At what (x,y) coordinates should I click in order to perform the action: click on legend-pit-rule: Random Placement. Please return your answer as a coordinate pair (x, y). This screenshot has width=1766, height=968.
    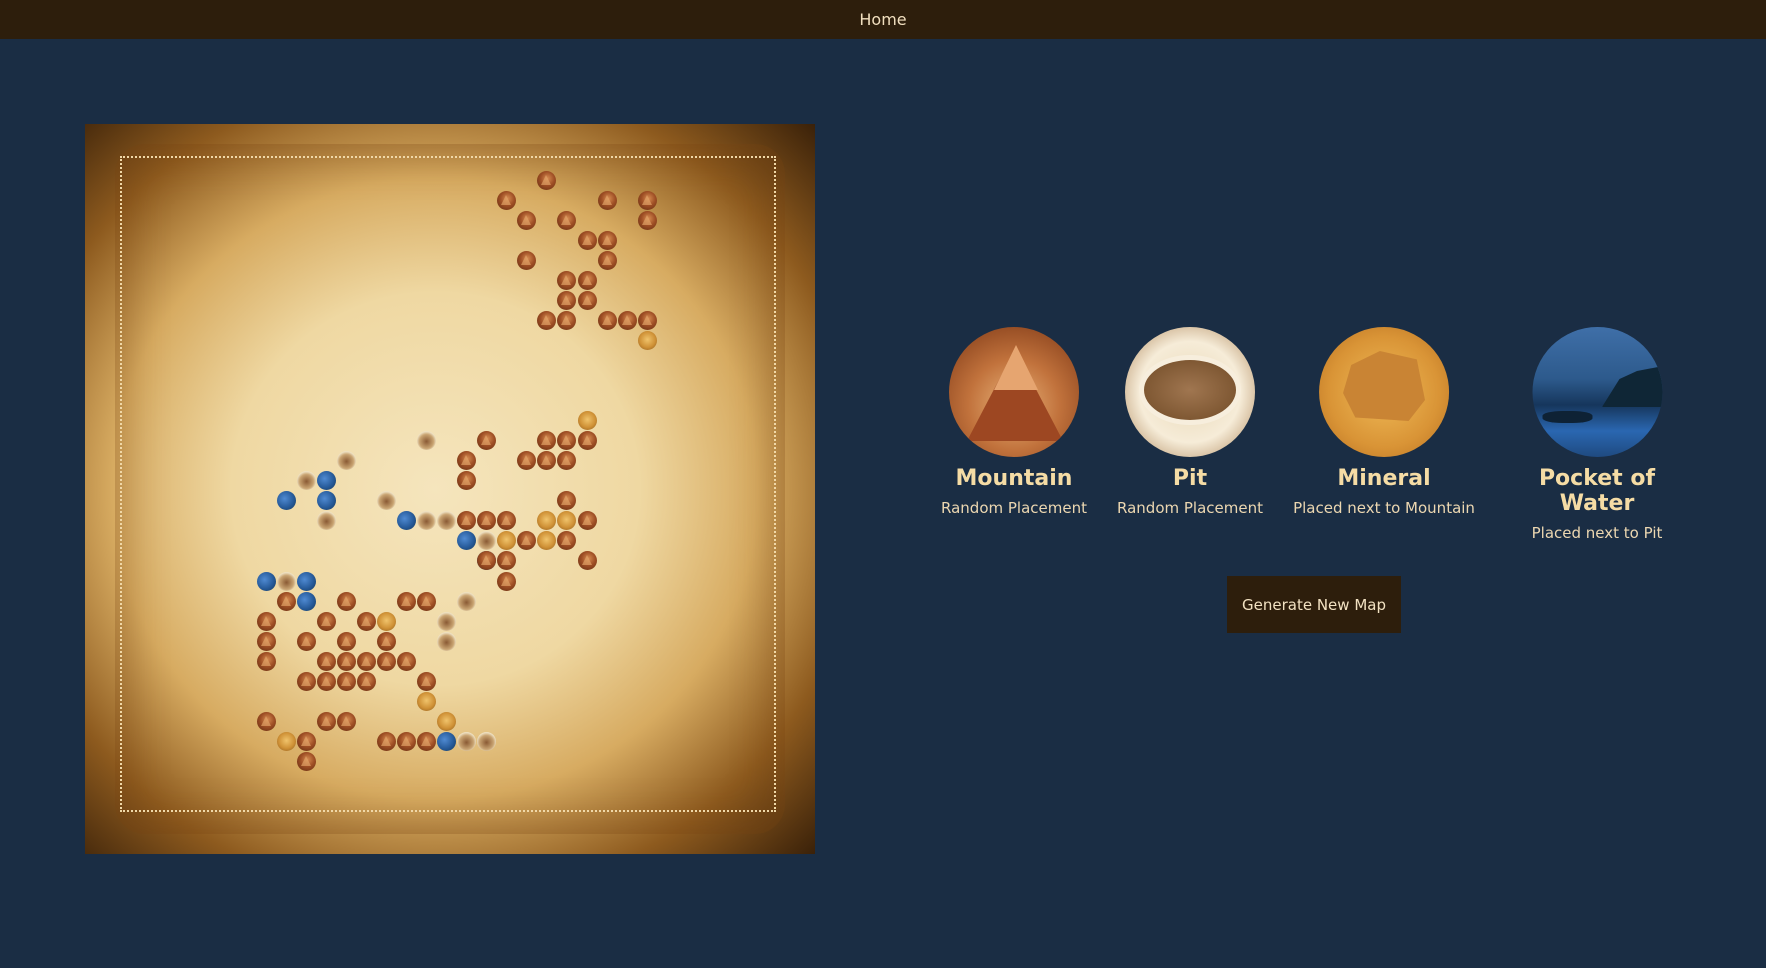
    Looking at the image, I should click on (1190, 508).